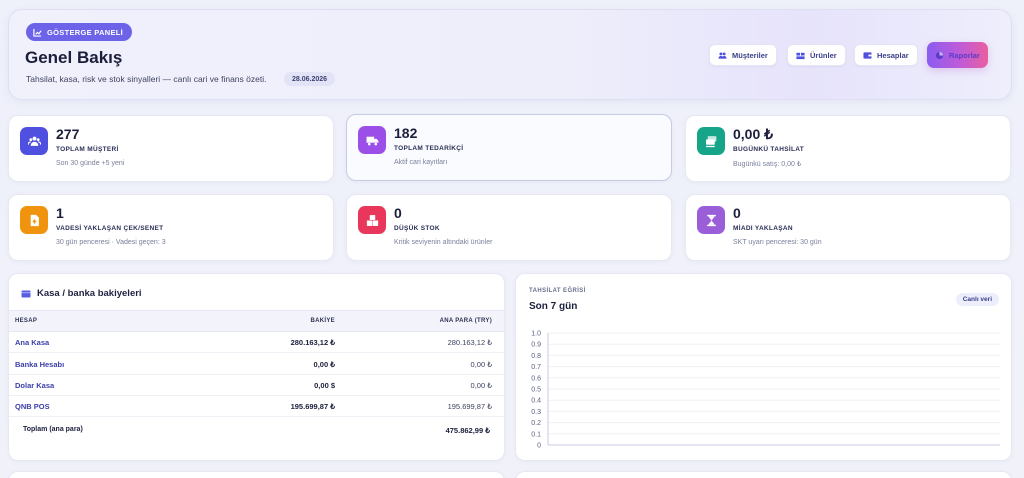 The width and height of the screenshot is (1024, 478). Describe the element at coordinates (848, 148) in the screenshot. I see `stat-card-today-collection: 0,00 ₺ BUGÜNKÜ TAHSİLAT Bugünkü satış` at that location.